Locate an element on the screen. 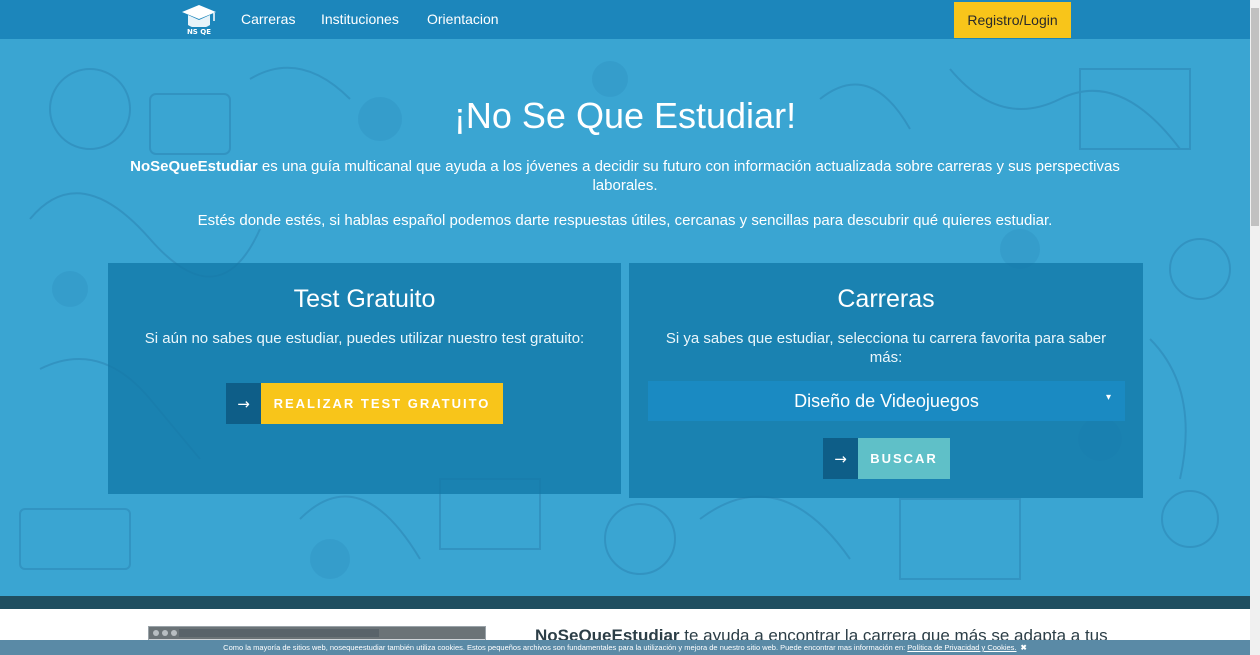 The image size is (1260, 655). search-button-label: BUSCAR is located at coordinates (904, 458).